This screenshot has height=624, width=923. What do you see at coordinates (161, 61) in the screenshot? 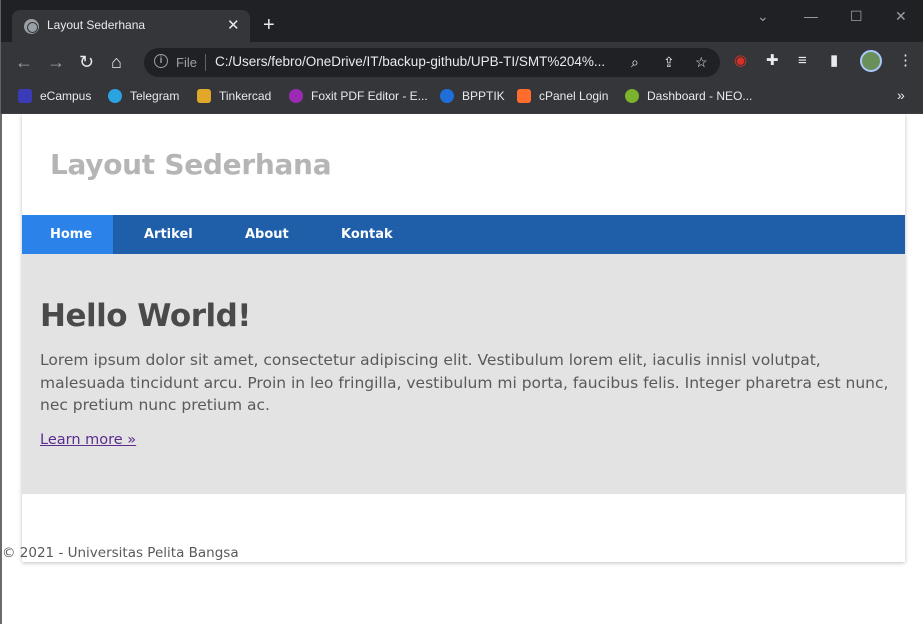
I see `info-icon: i` at bounding box center [161, 61].